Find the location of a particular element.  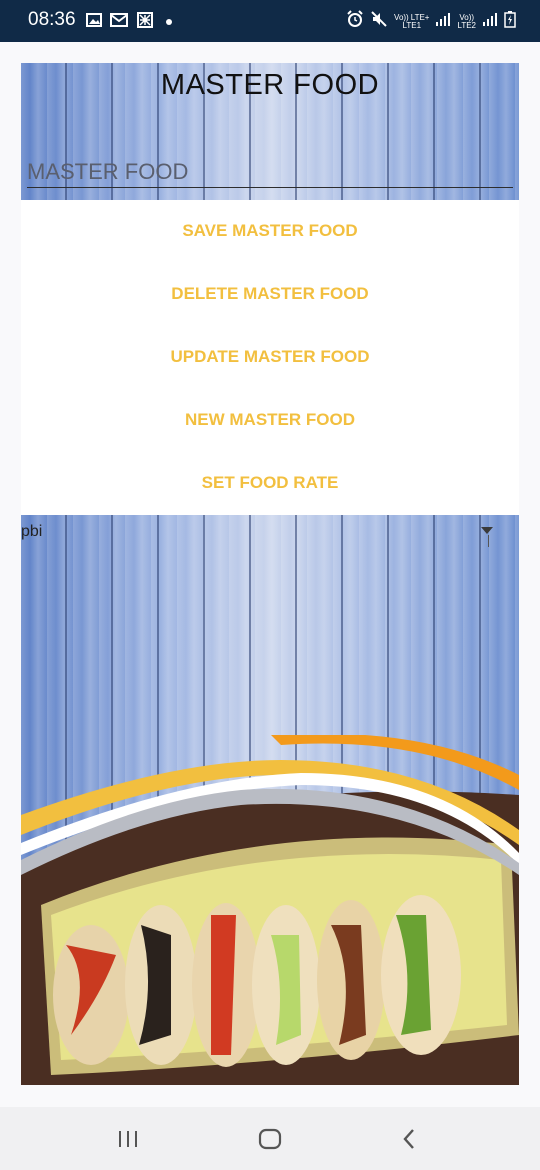

volte-lte2-icon: Vo)) LTE2 is located at coordinates (466, 21).